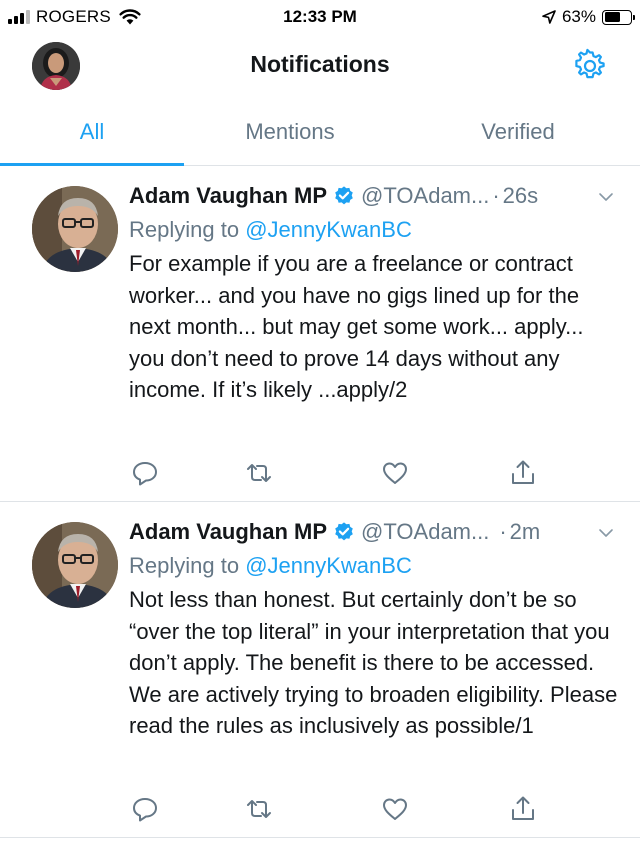 The image size is (640, 845). Describe the element at coordinates (520, 195) in the screenshot. I see `tweet-time: 26s` at that location.